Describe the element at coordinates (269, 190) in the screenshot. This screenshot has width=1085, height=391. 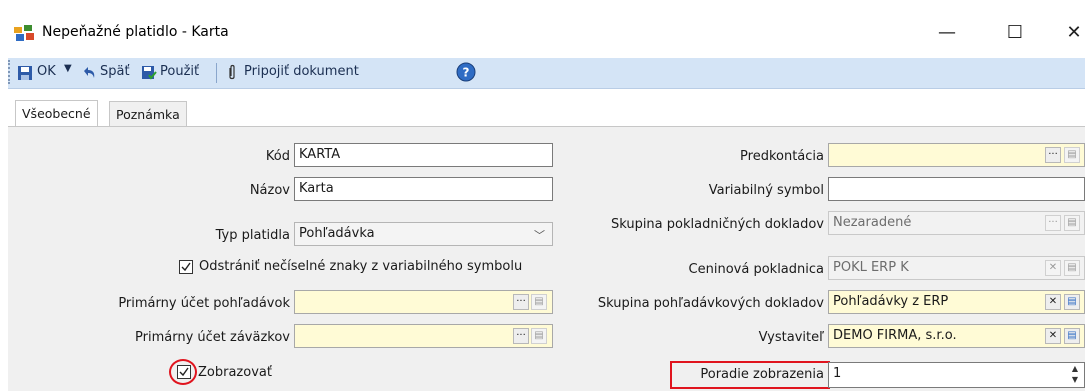
I see `nazov-label: Názov` at that location.